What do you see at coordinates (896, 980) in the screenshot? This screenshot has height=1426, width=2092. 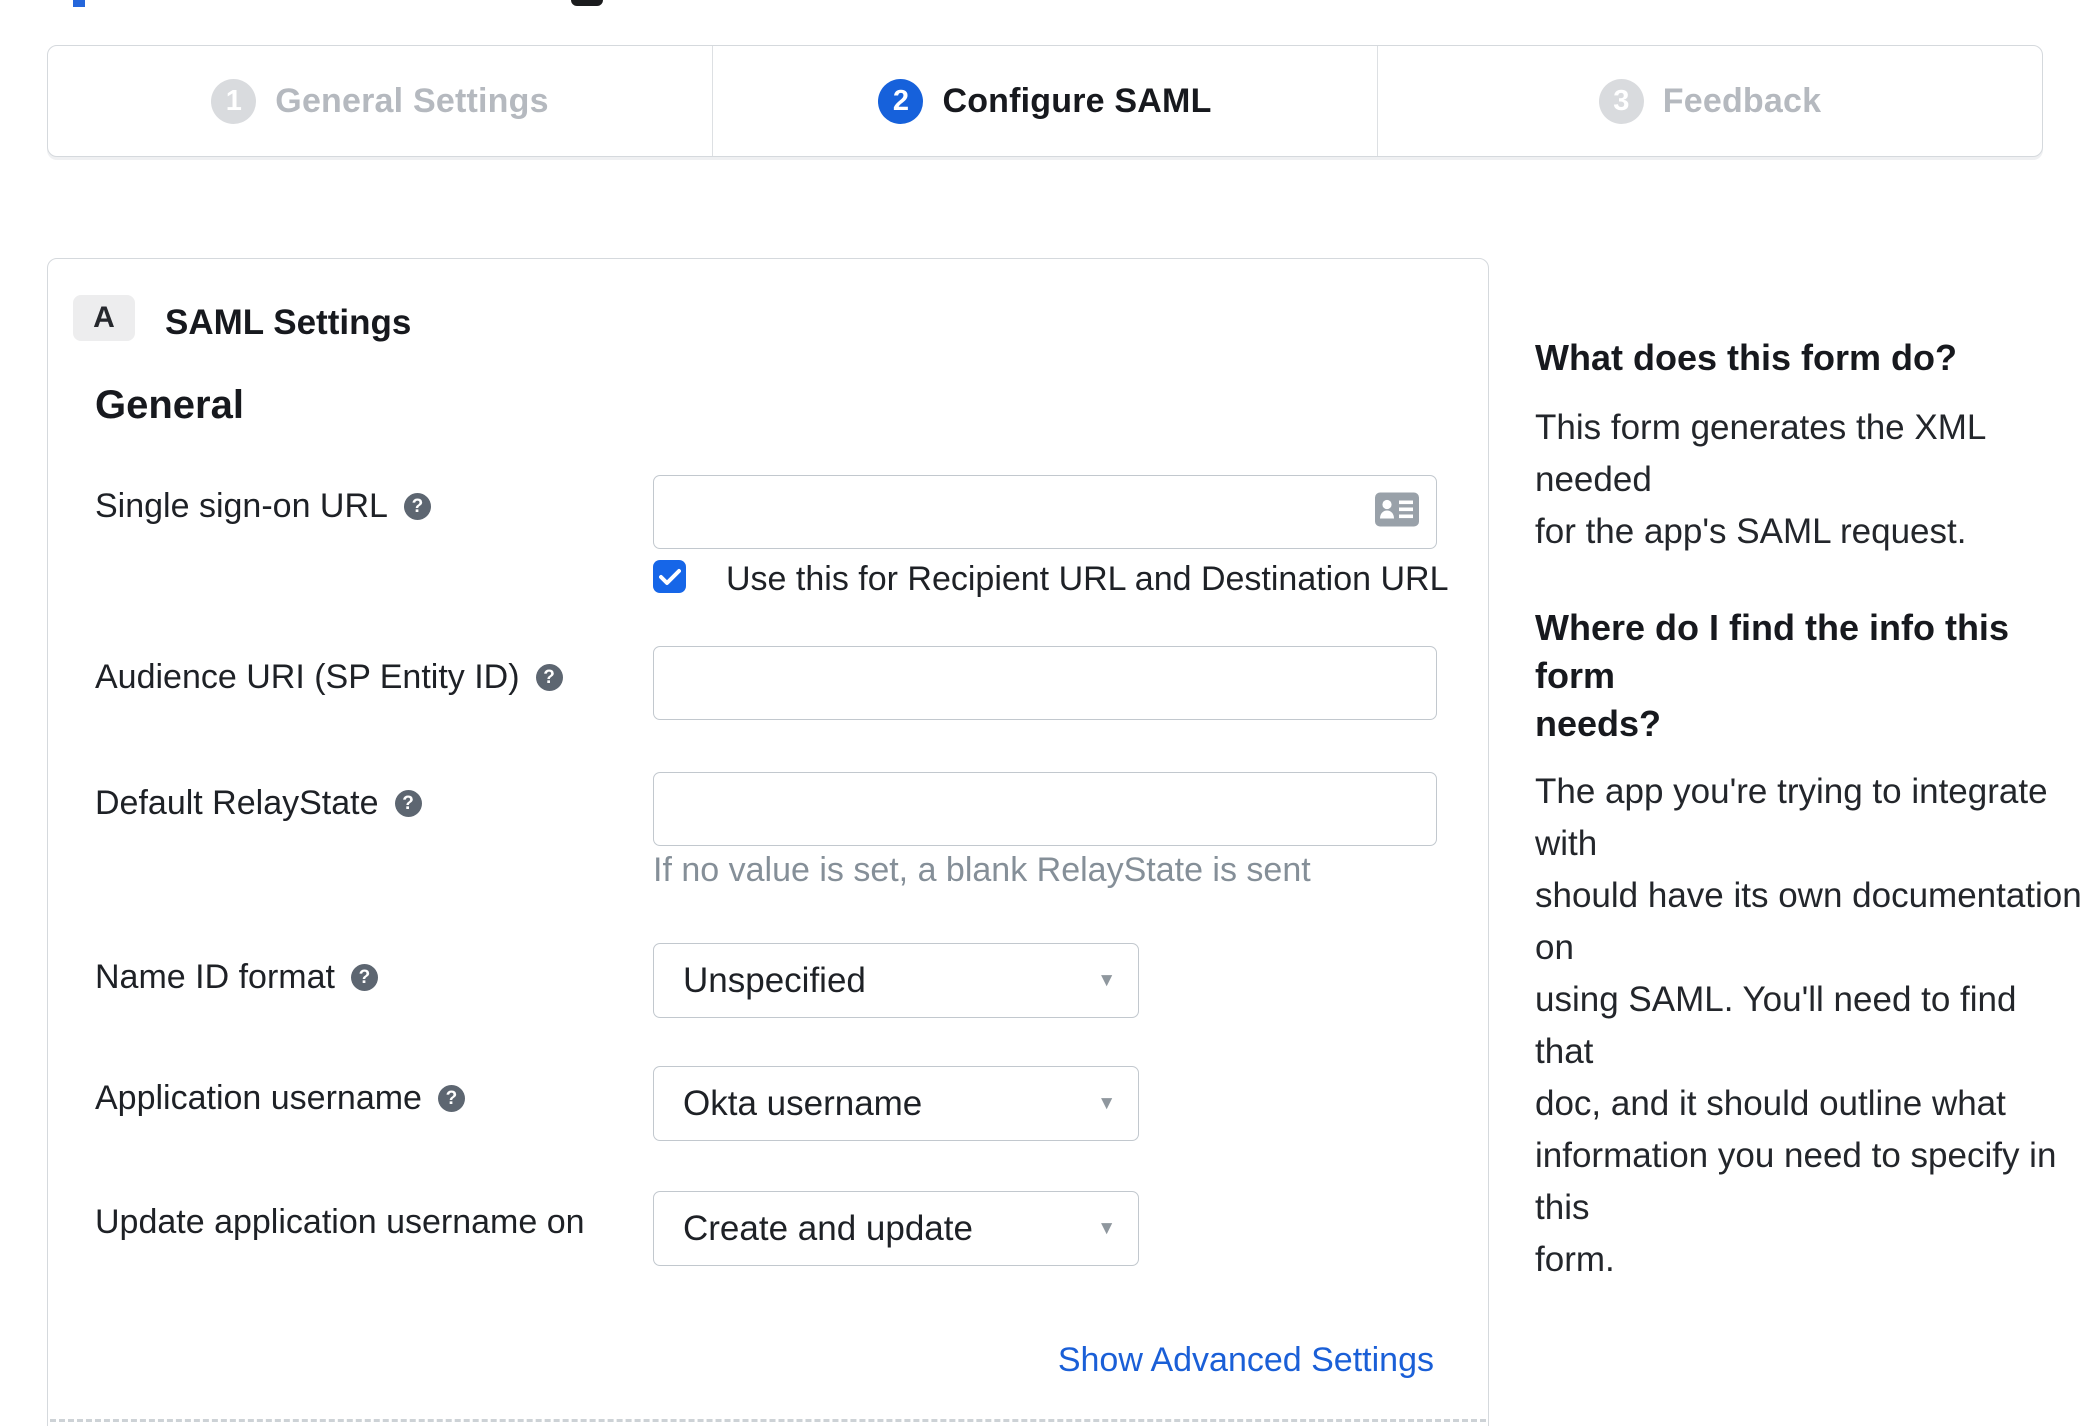 I see `nameid-format-select: Unspecified ▼` at bounding box center [896, 980].